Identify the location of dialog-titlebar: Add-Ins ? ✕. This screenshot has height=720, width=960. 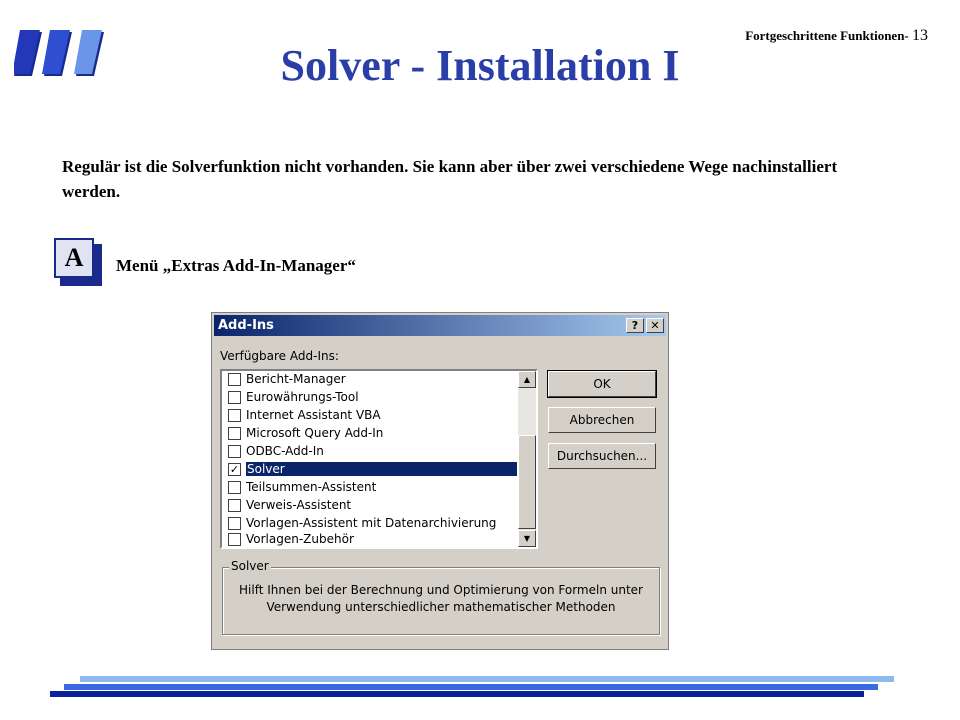
(440, 325).